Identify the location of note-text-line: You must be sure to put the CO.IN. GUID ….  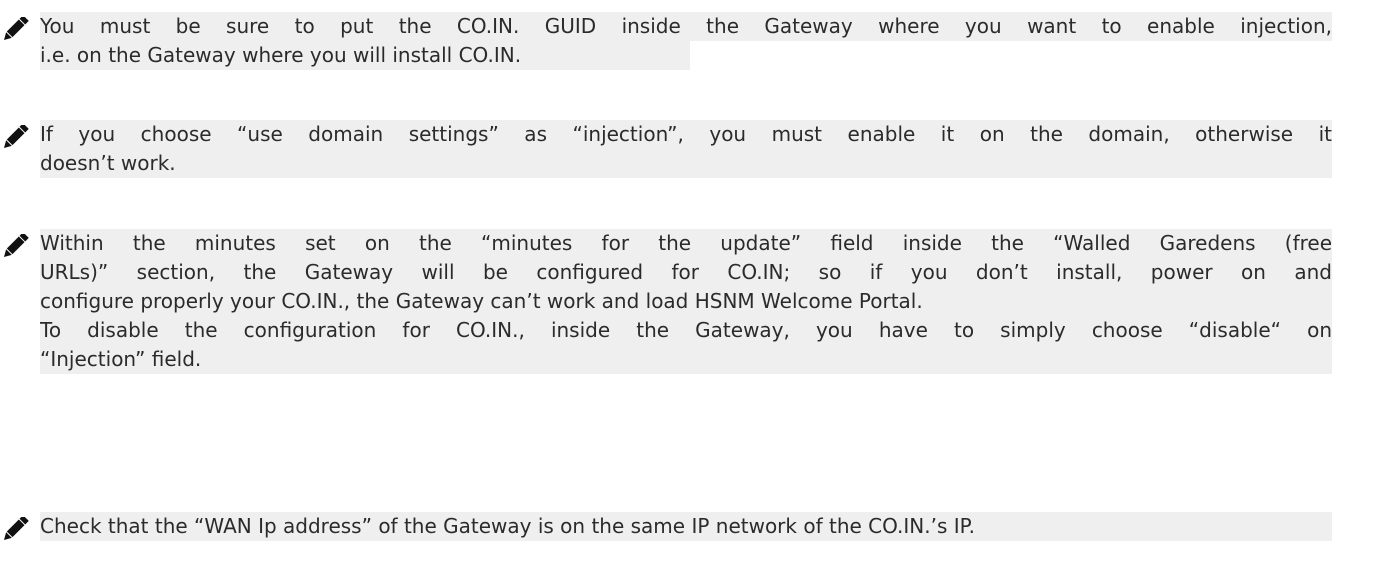
(686, 26).